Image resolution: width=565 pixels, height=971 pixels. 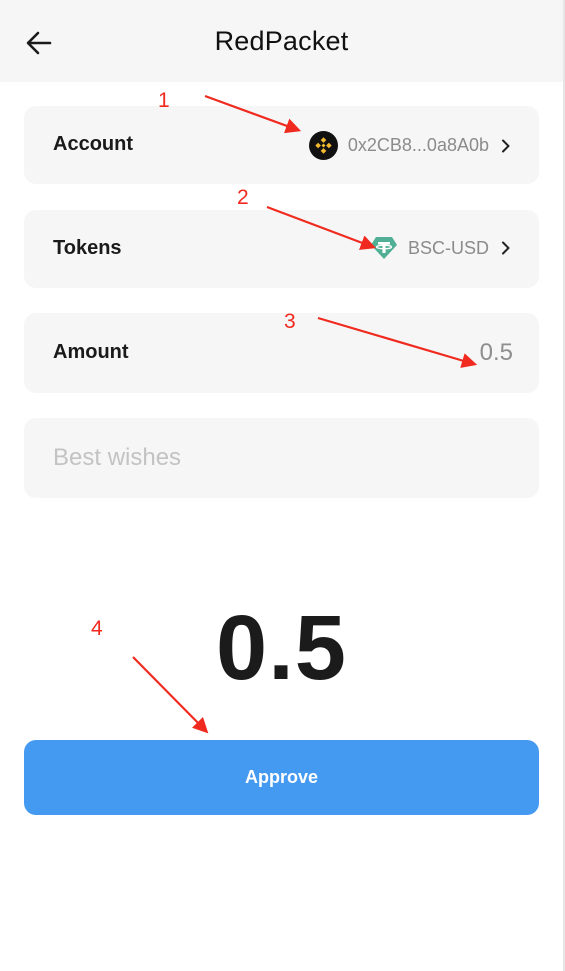 I want to click on total-amount: 0.5, so click(x=281, y=648).